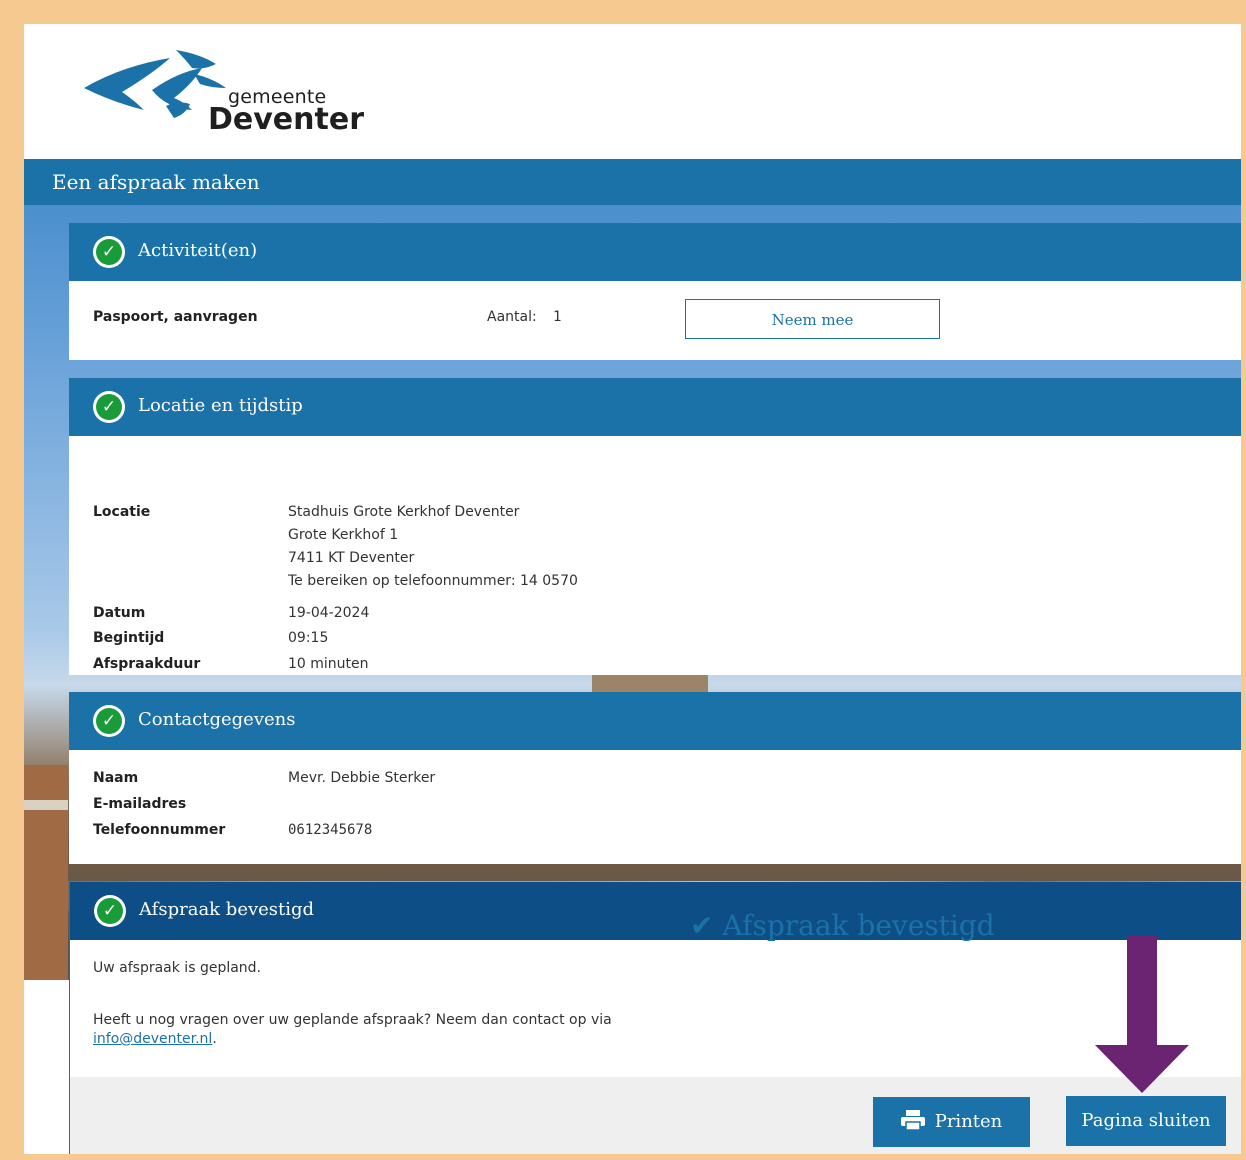 Image resolution: width=1246 pixels, height=1160 pixels. Describe the element at coordinates (116, 778) in the screenshot. I see `naam-label: Naam` at that location.